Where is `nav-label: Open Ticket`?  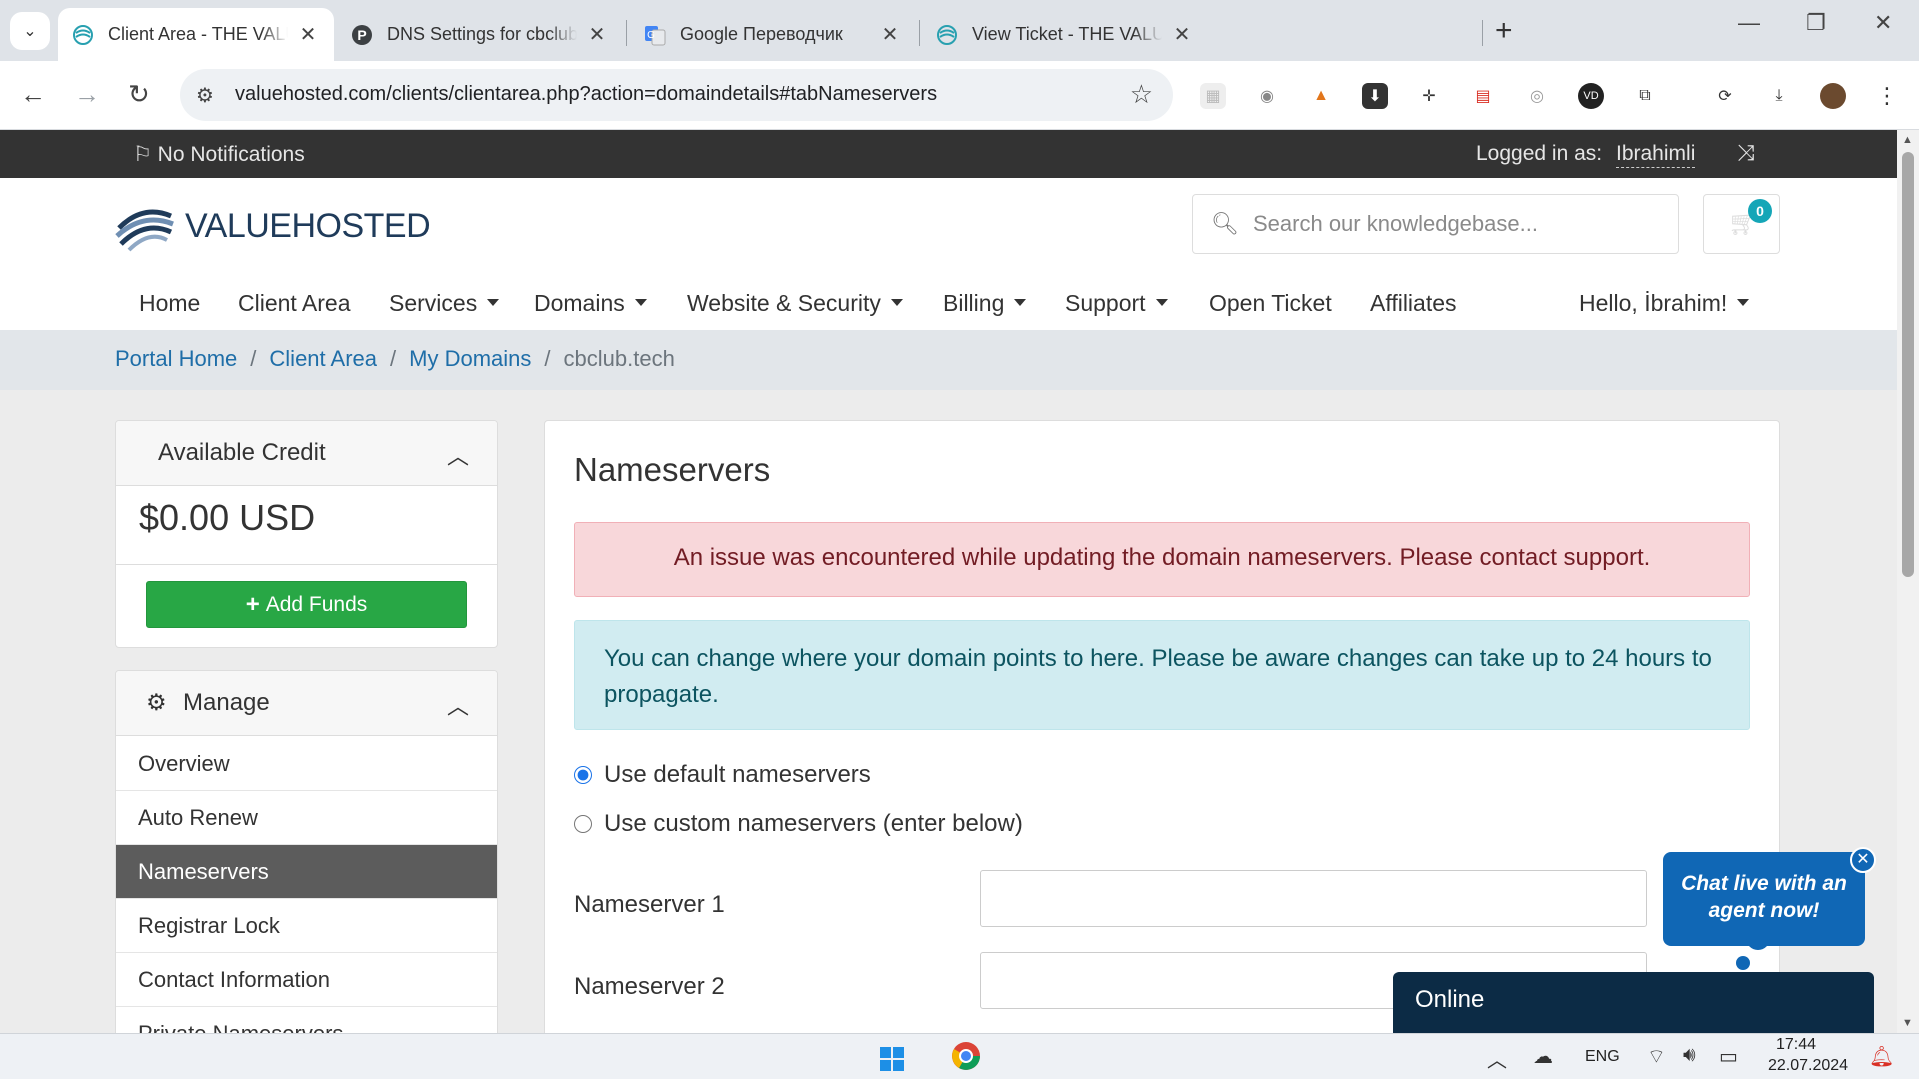
nav-label: Open Ticket is located at coordinates (1270, 303).